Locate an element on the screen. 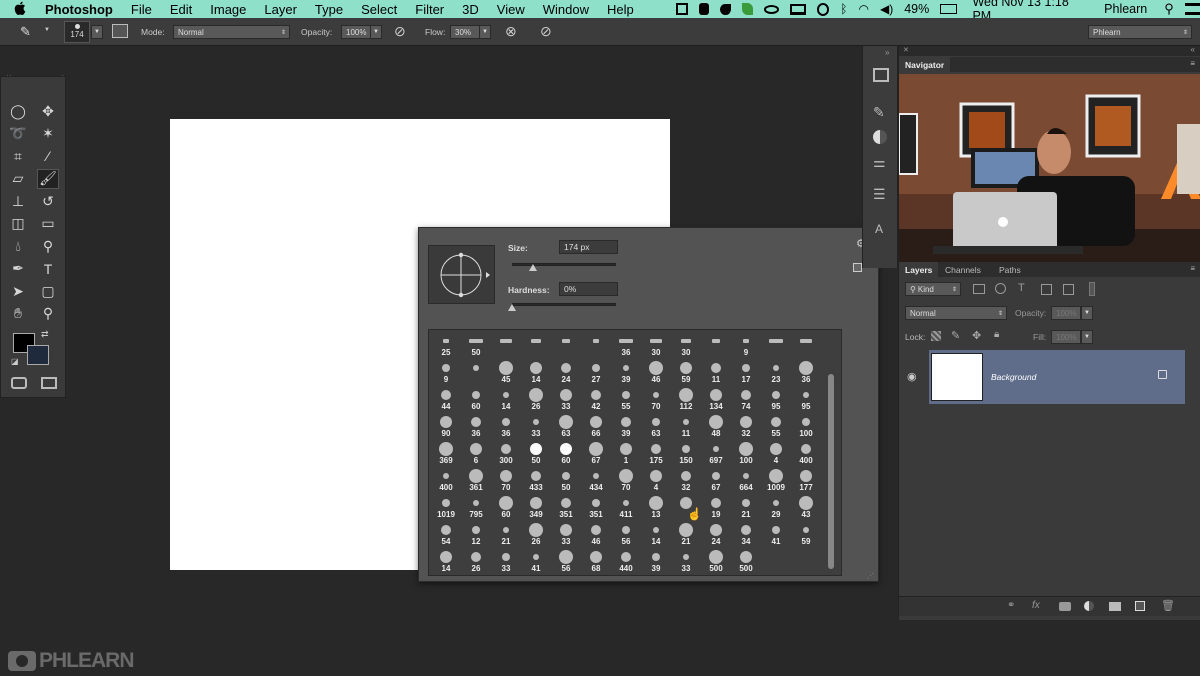 This screenshot has width=1200, height=676. brush-preset: 664 is located at coordinates (746, 479).